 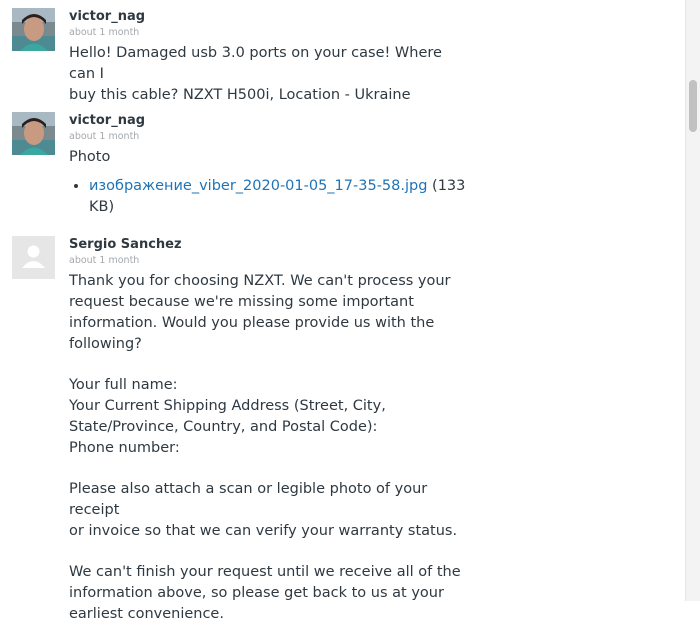 I want to click on attachment-size: (133, so click(x=449, y=186).